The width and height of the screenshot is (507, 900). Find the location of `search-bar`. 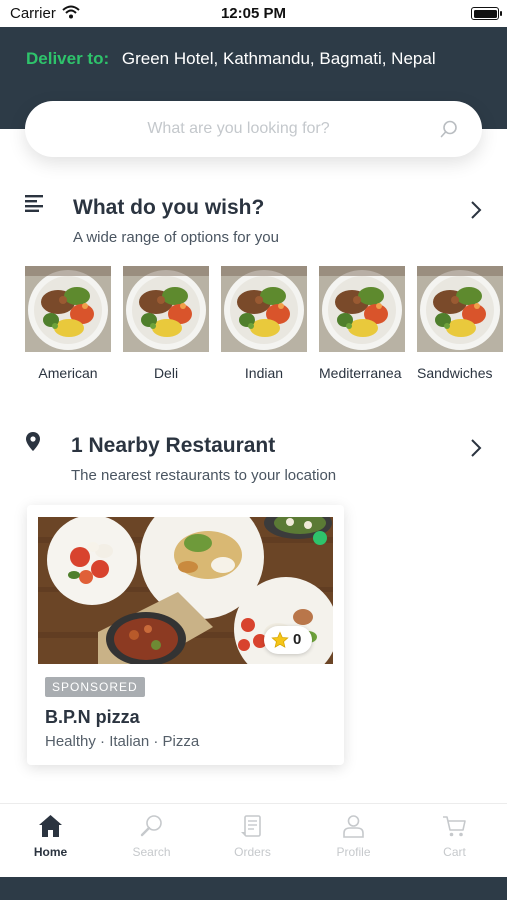

search-bar is located at coordinates (253, 129).